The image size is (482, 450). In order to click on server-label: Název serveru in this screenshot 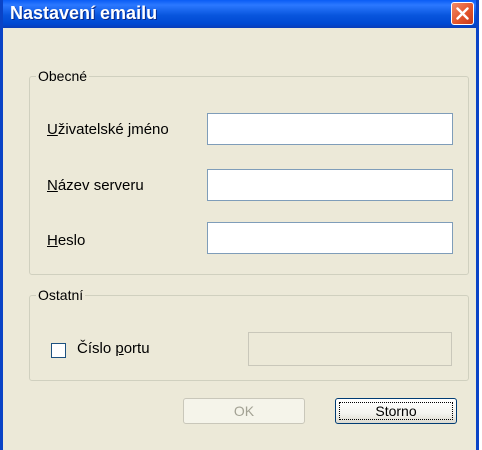, I will do `click(95, 185)`.